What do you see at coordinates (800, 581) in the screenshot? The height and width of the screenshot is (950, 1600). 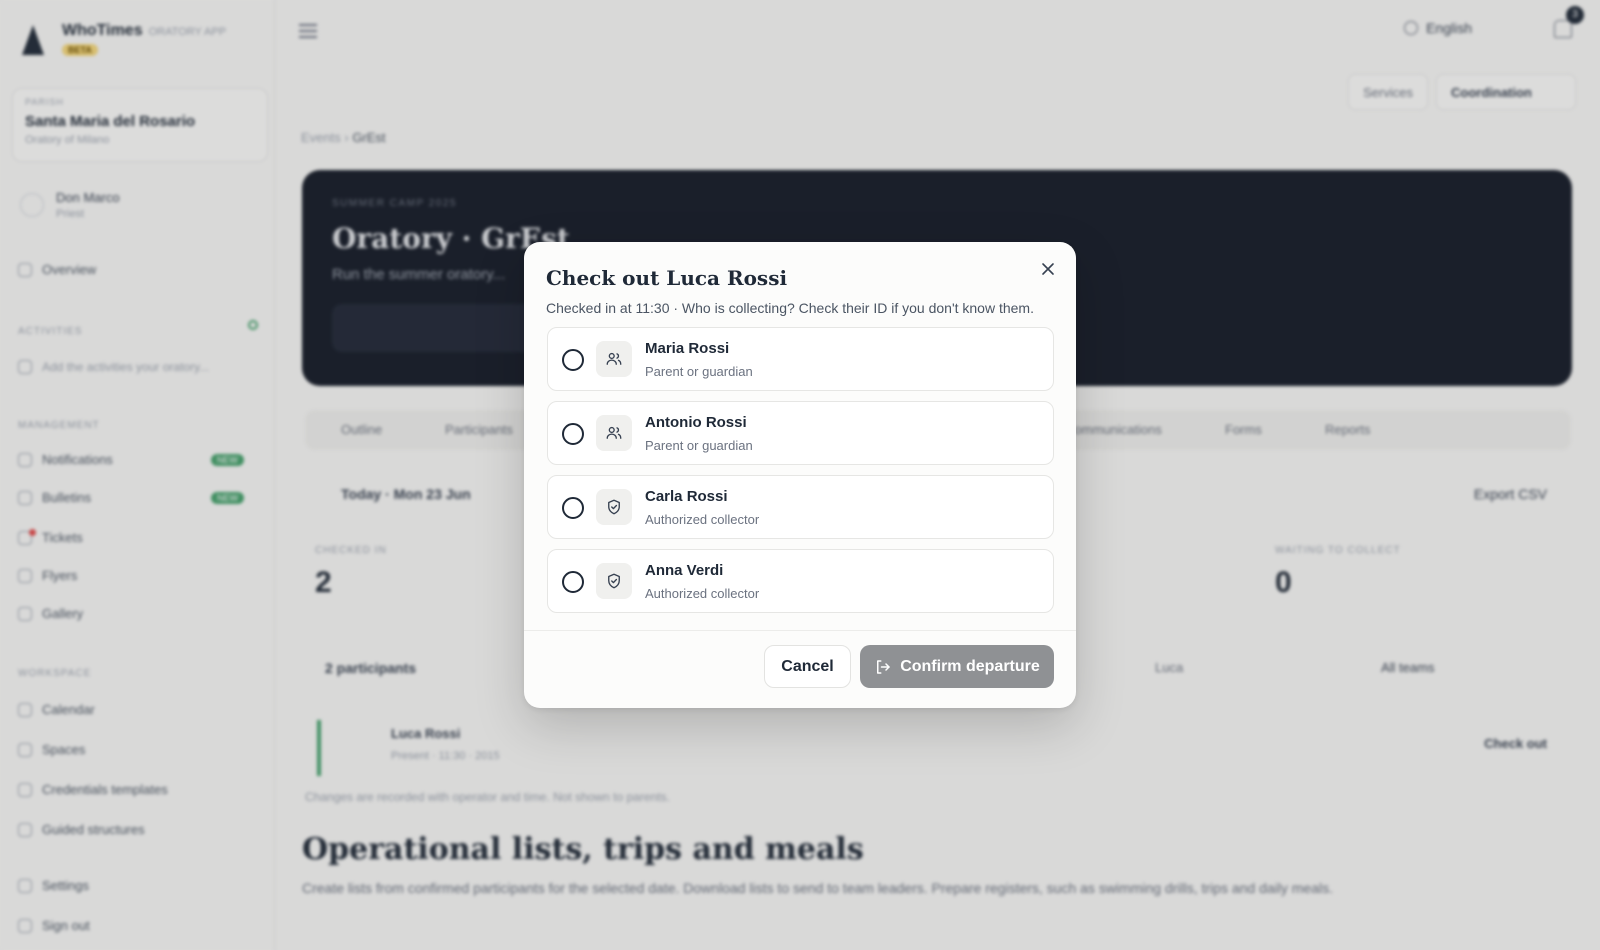 I see `collector-option-anna-verdi: Anna Verdi Authorized collector` at bounding box center [800, 581].